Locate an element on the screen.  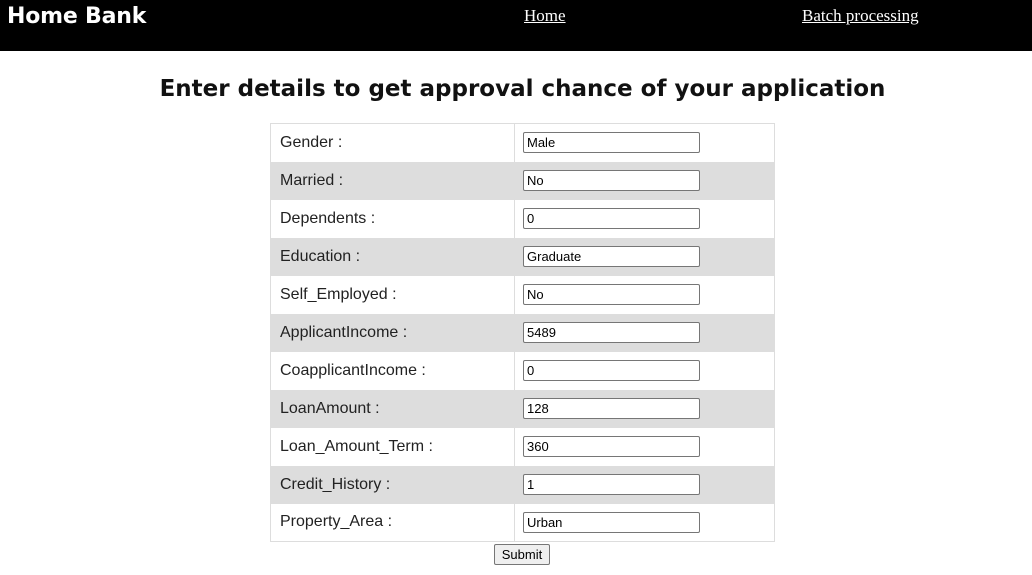
field-label: Gender : is located at coordinates (392, 142).